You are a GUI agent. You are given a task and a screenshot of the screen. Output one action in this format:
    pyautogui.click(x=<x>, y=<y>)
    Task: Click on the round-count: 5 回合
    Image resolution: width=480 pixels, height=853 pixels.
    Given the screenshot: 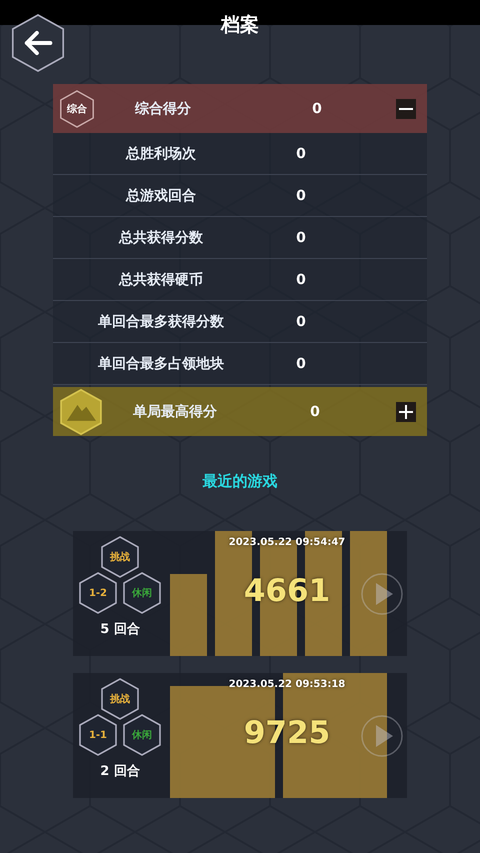 What is the action you would take?
    pyautogui.click(x=120, y=629)
    